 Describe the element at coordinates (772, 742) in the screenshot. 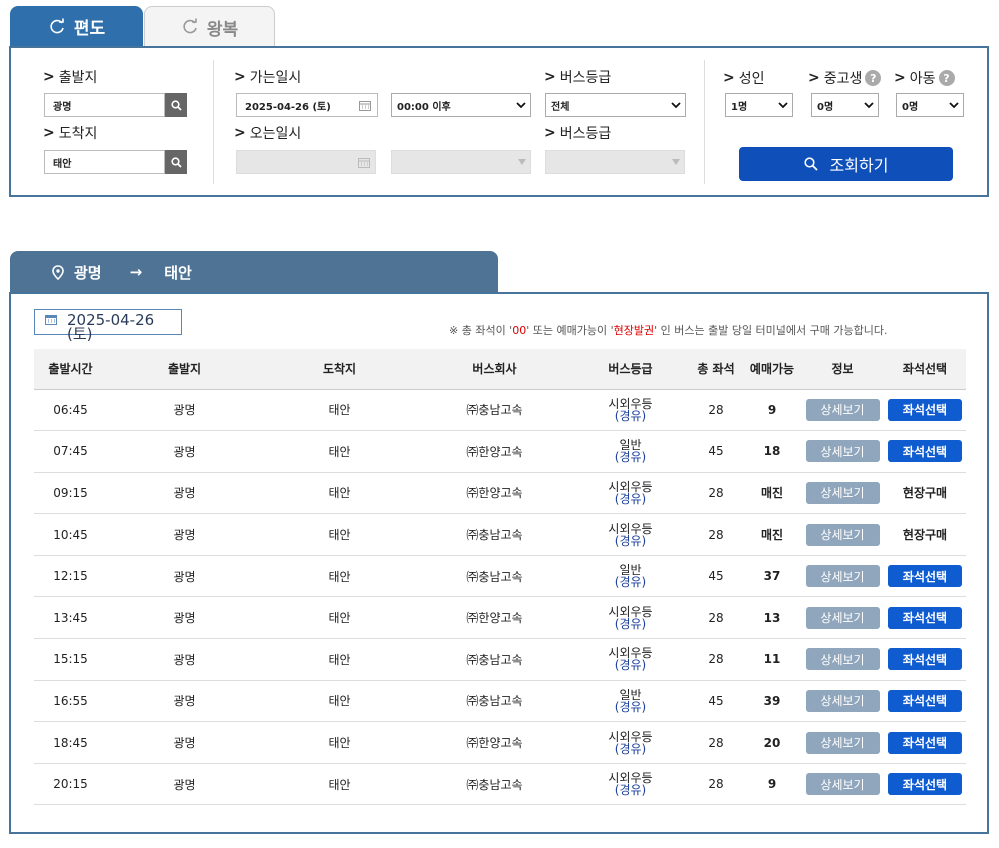

I see `available-seats: 20` at that location.